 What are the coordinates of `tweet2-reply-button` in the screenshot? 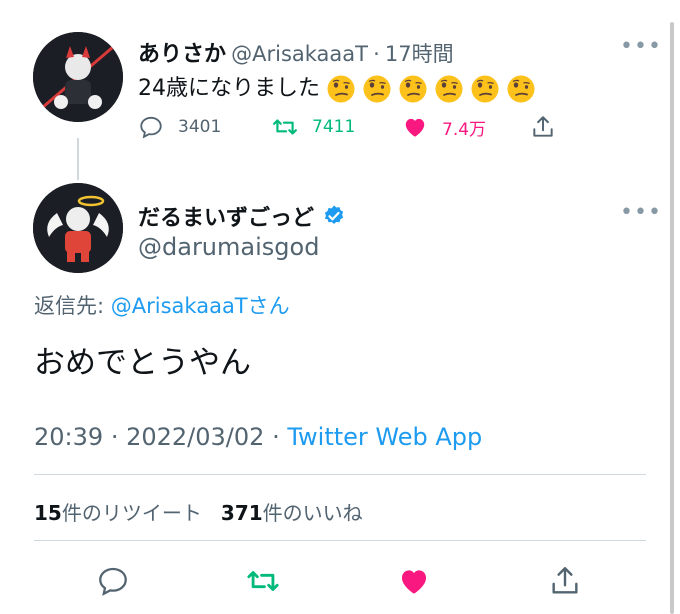 It's located at (113, 581).